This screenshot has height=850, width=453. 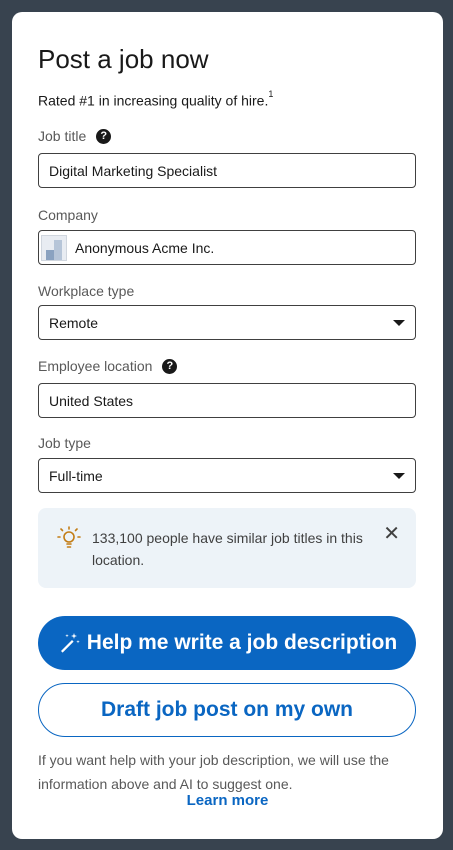 I want to click on employee-location-value: United States, so click(x=91, y=400).